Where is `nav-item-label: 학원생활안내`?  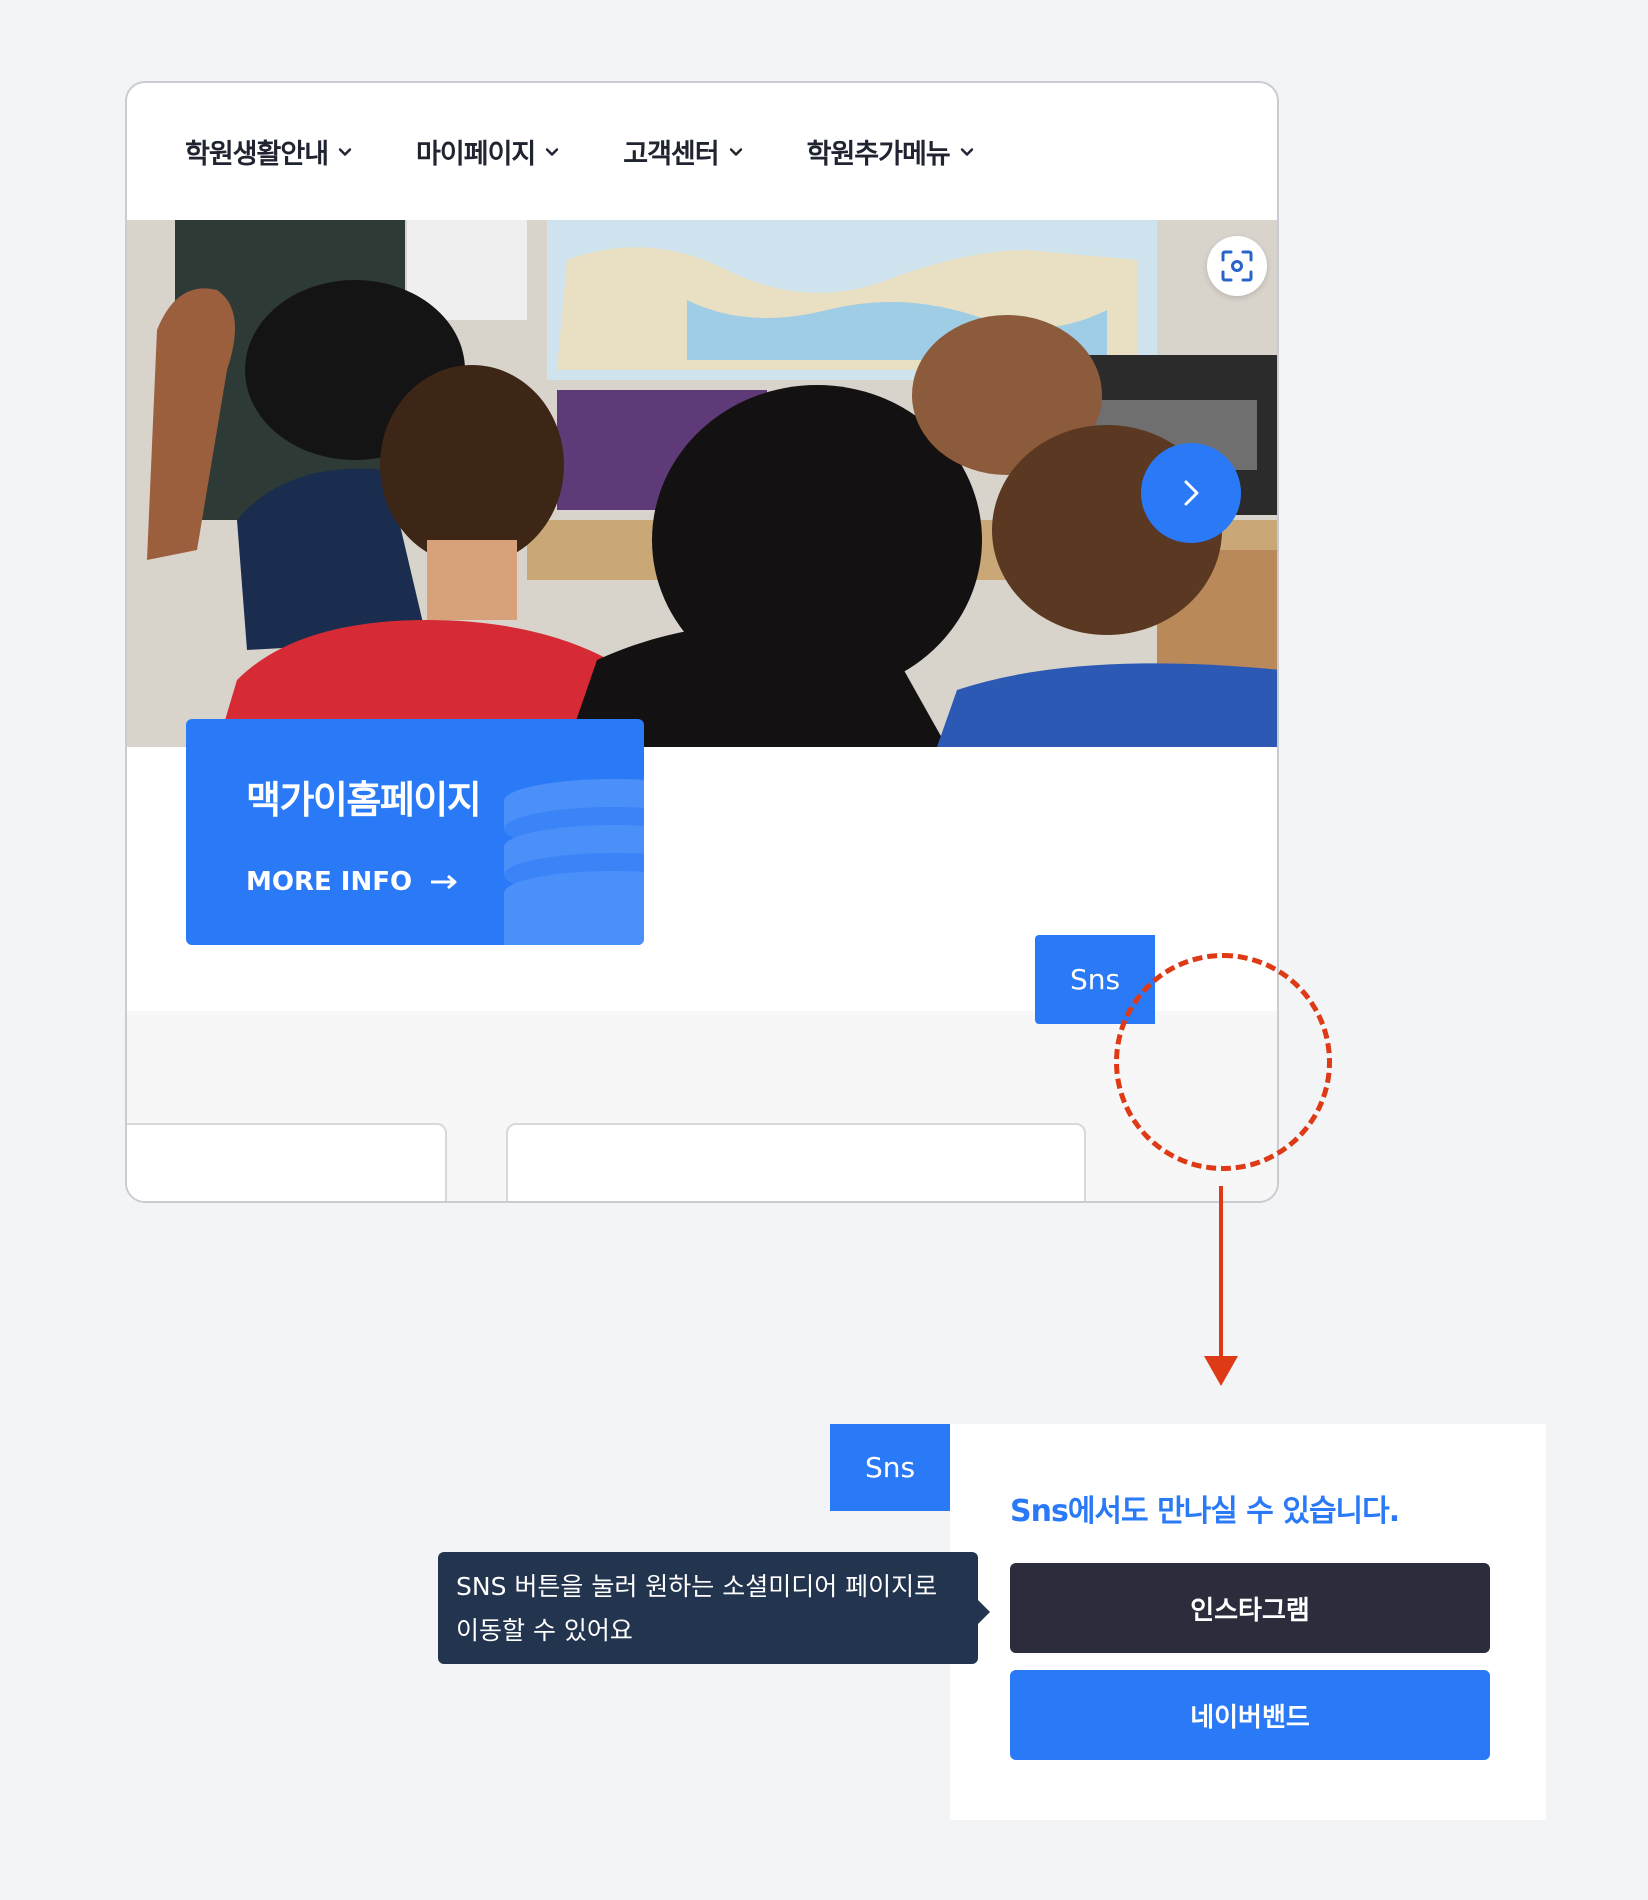
nav-item-label: 학원생활안내 is located at coordinates (257, 154).